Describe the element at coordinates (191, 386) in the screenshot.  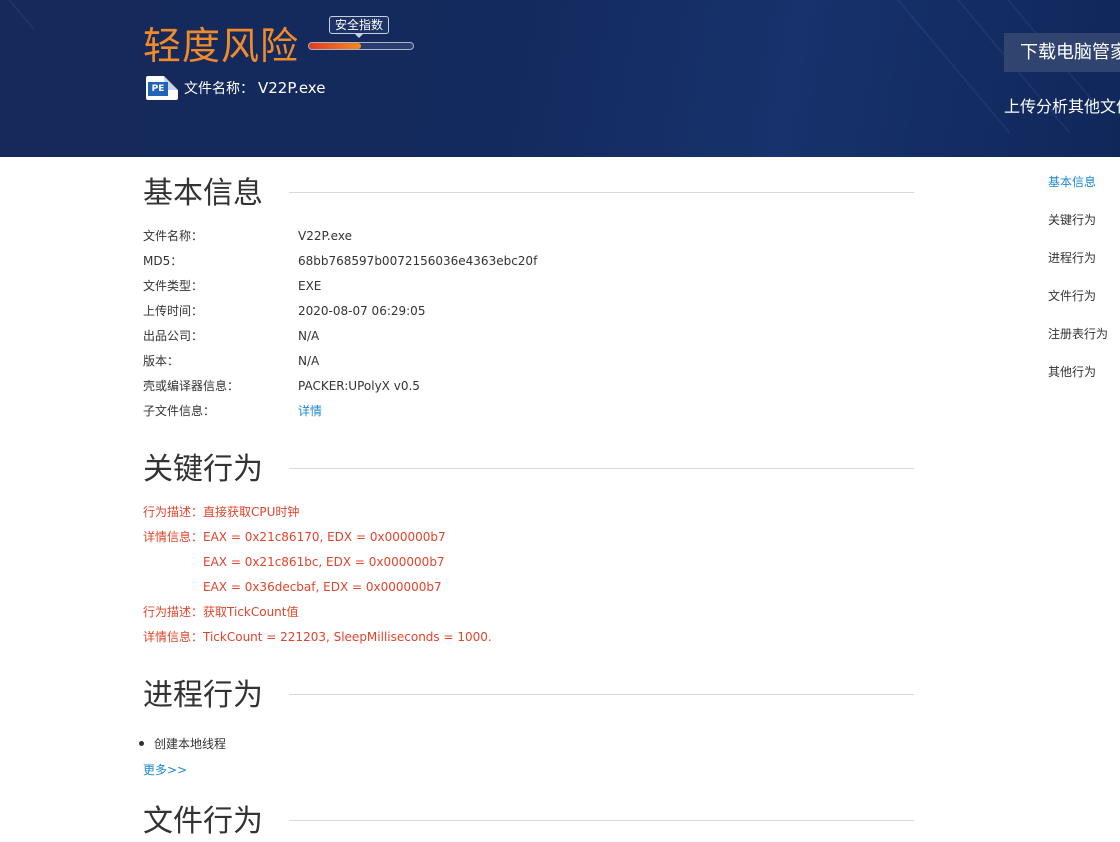
I see `info-label: 壳或编译器信息：` at that location.